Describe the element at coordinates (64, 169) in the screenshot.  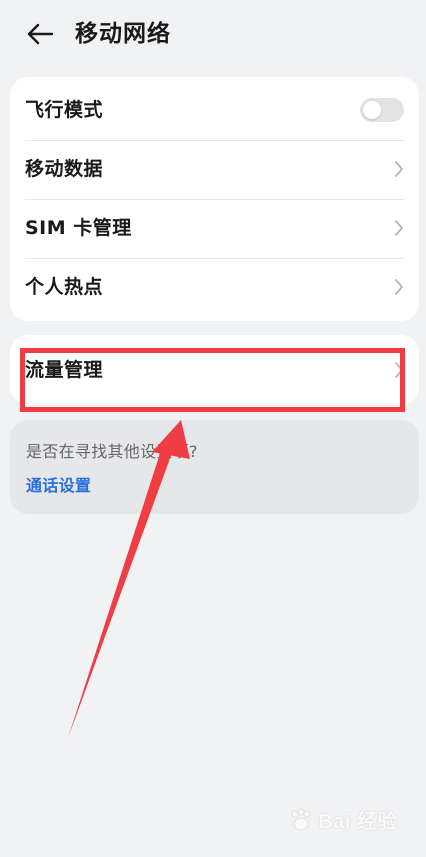
I see `mobile-data-label: 移动数据` at that location.